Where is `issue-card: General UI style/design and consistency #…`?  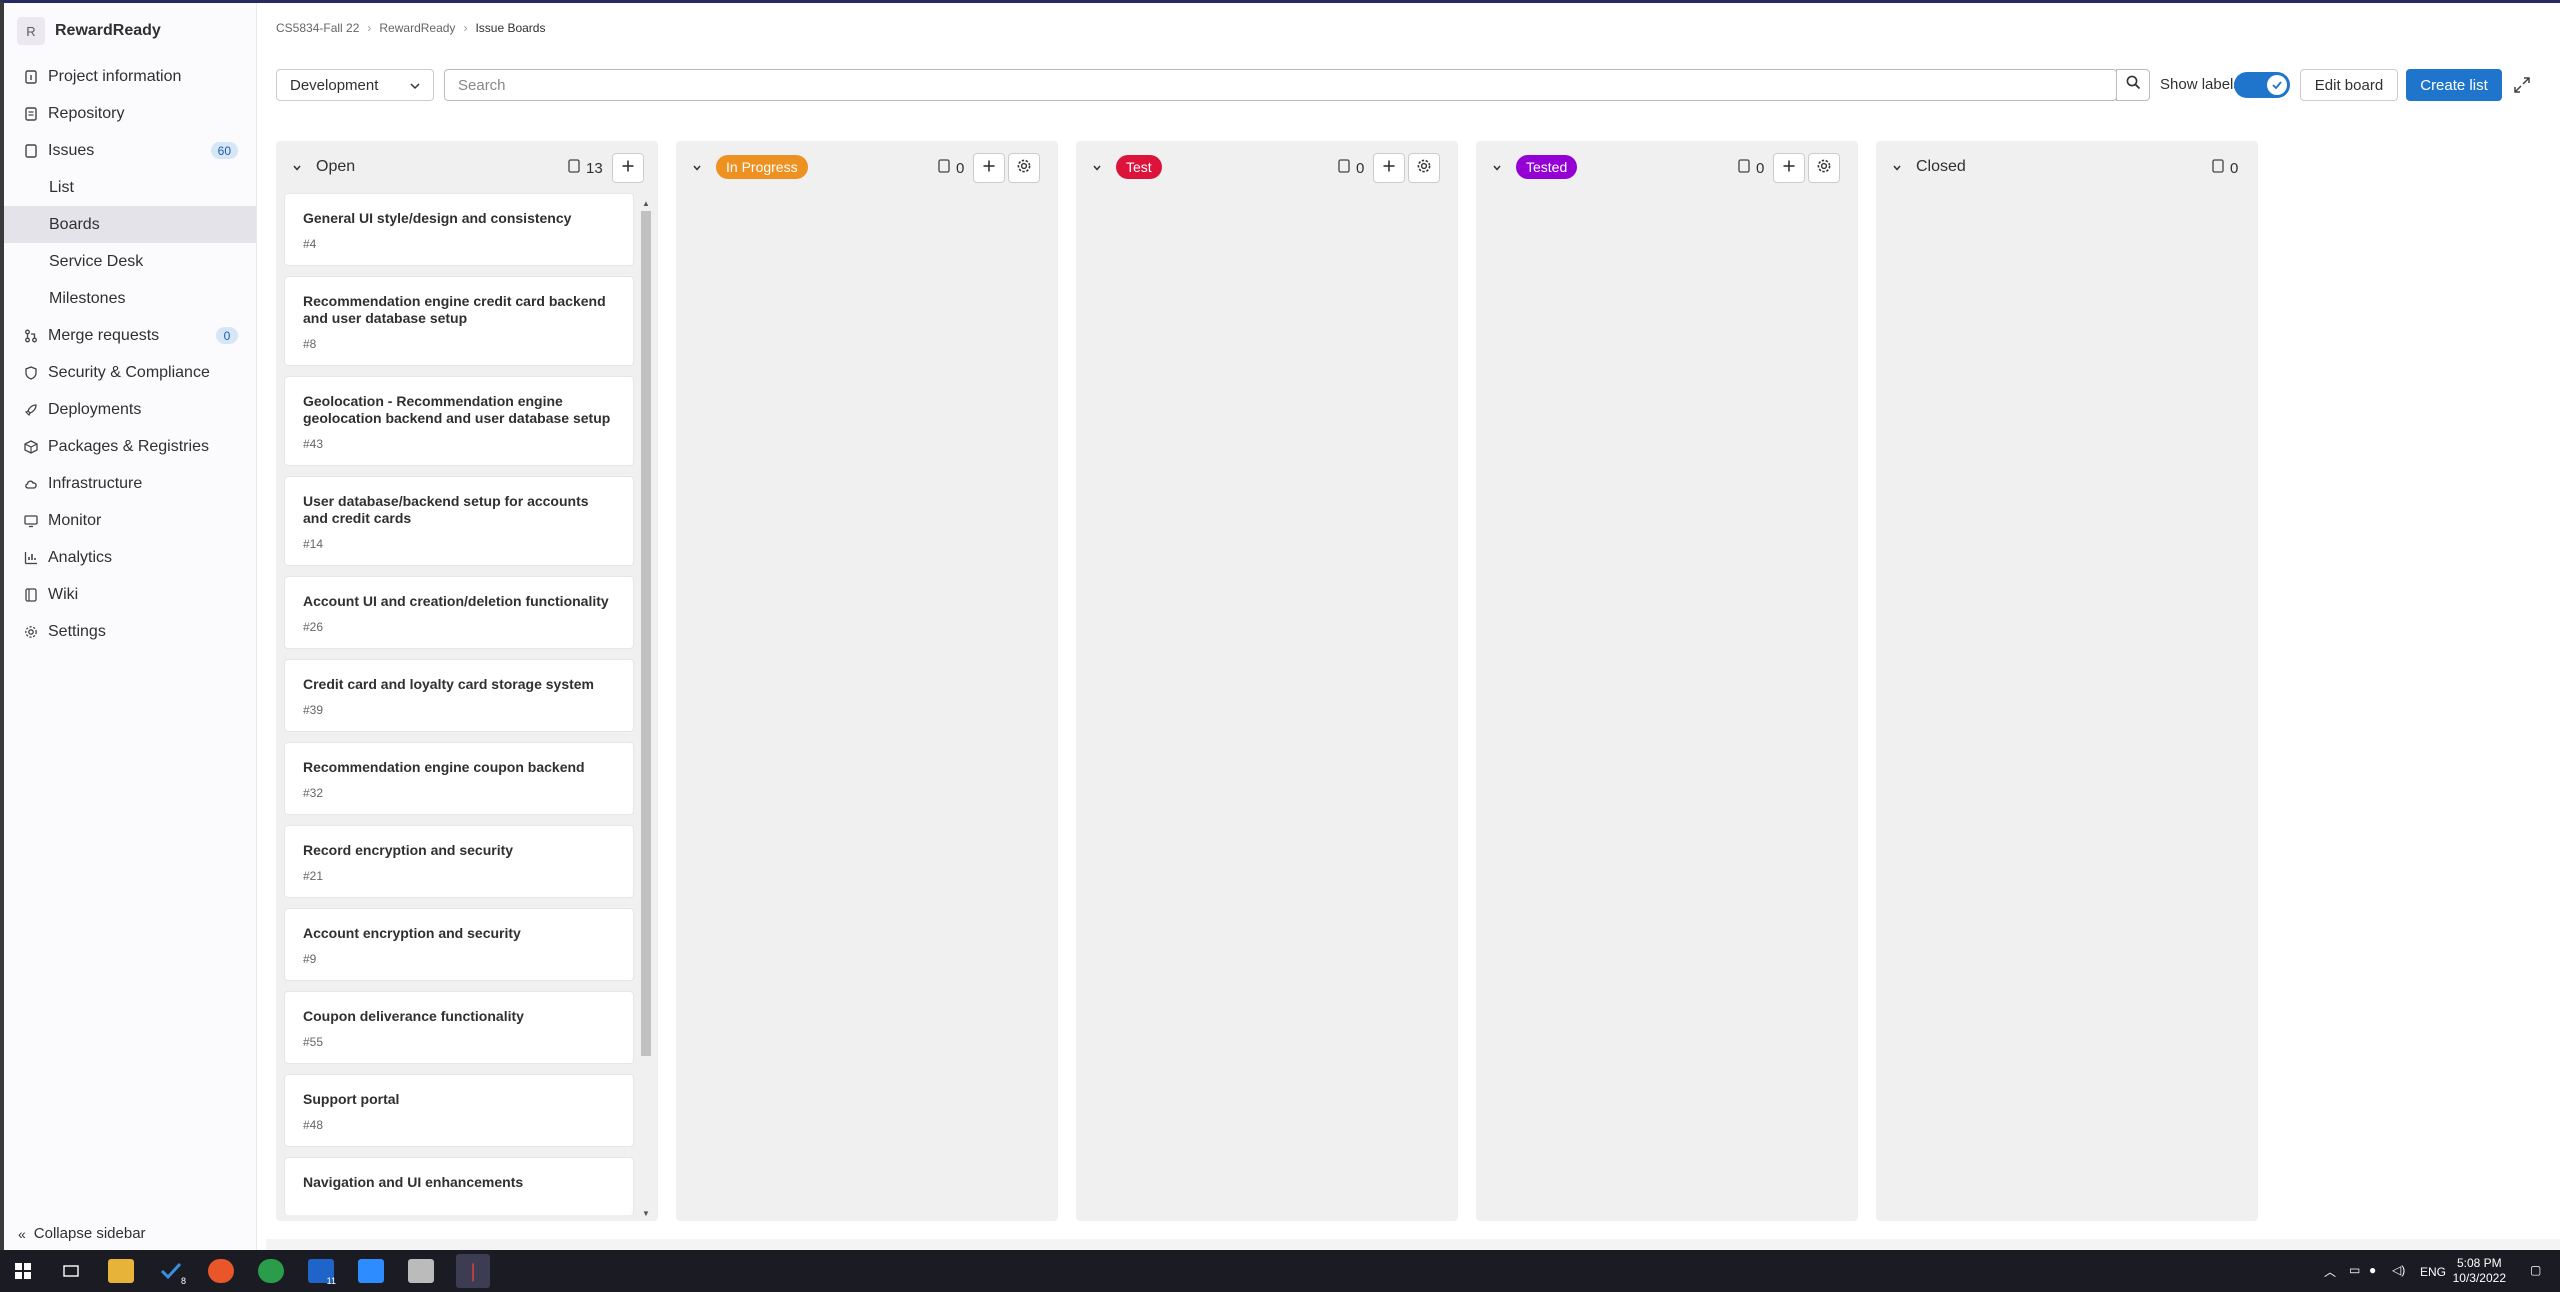 issue-card: General UI style/design and consistency #… is located at coordinates (459, 229).